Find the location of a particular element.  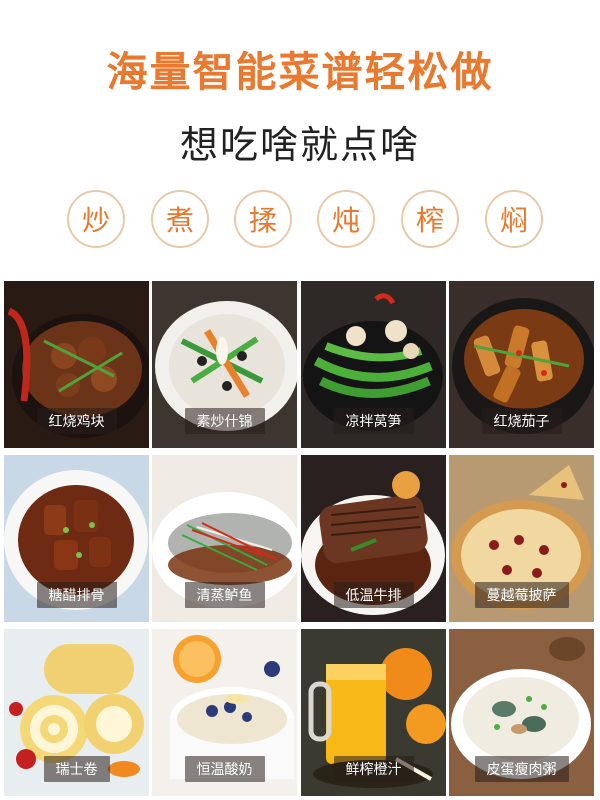

recipe-tile-qingzheng-luyu: 清蒸鲈鱼 is located at coordinates (224, 538).